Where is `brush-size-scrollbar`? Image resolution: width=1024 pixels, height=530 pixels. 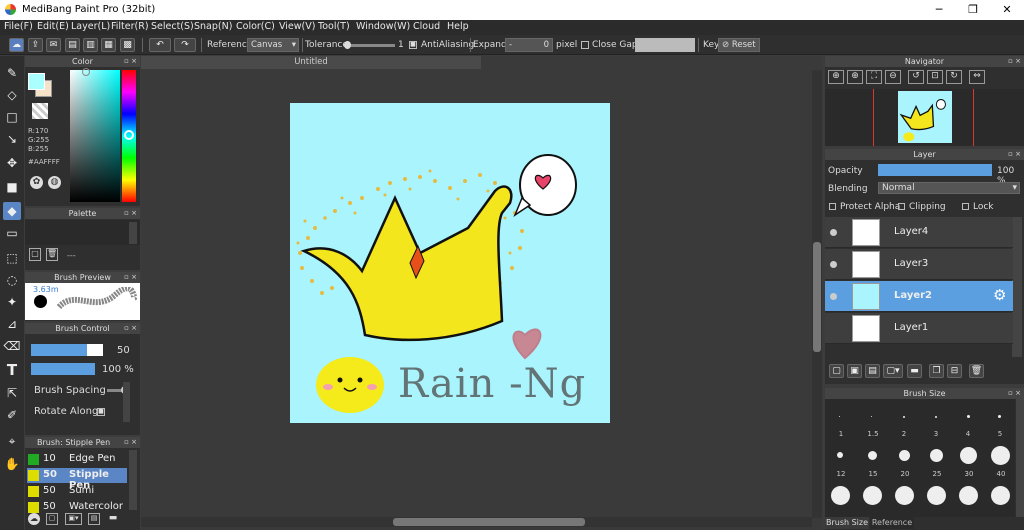
brush-size-scrollbar is located at coordinates (1020, 458).